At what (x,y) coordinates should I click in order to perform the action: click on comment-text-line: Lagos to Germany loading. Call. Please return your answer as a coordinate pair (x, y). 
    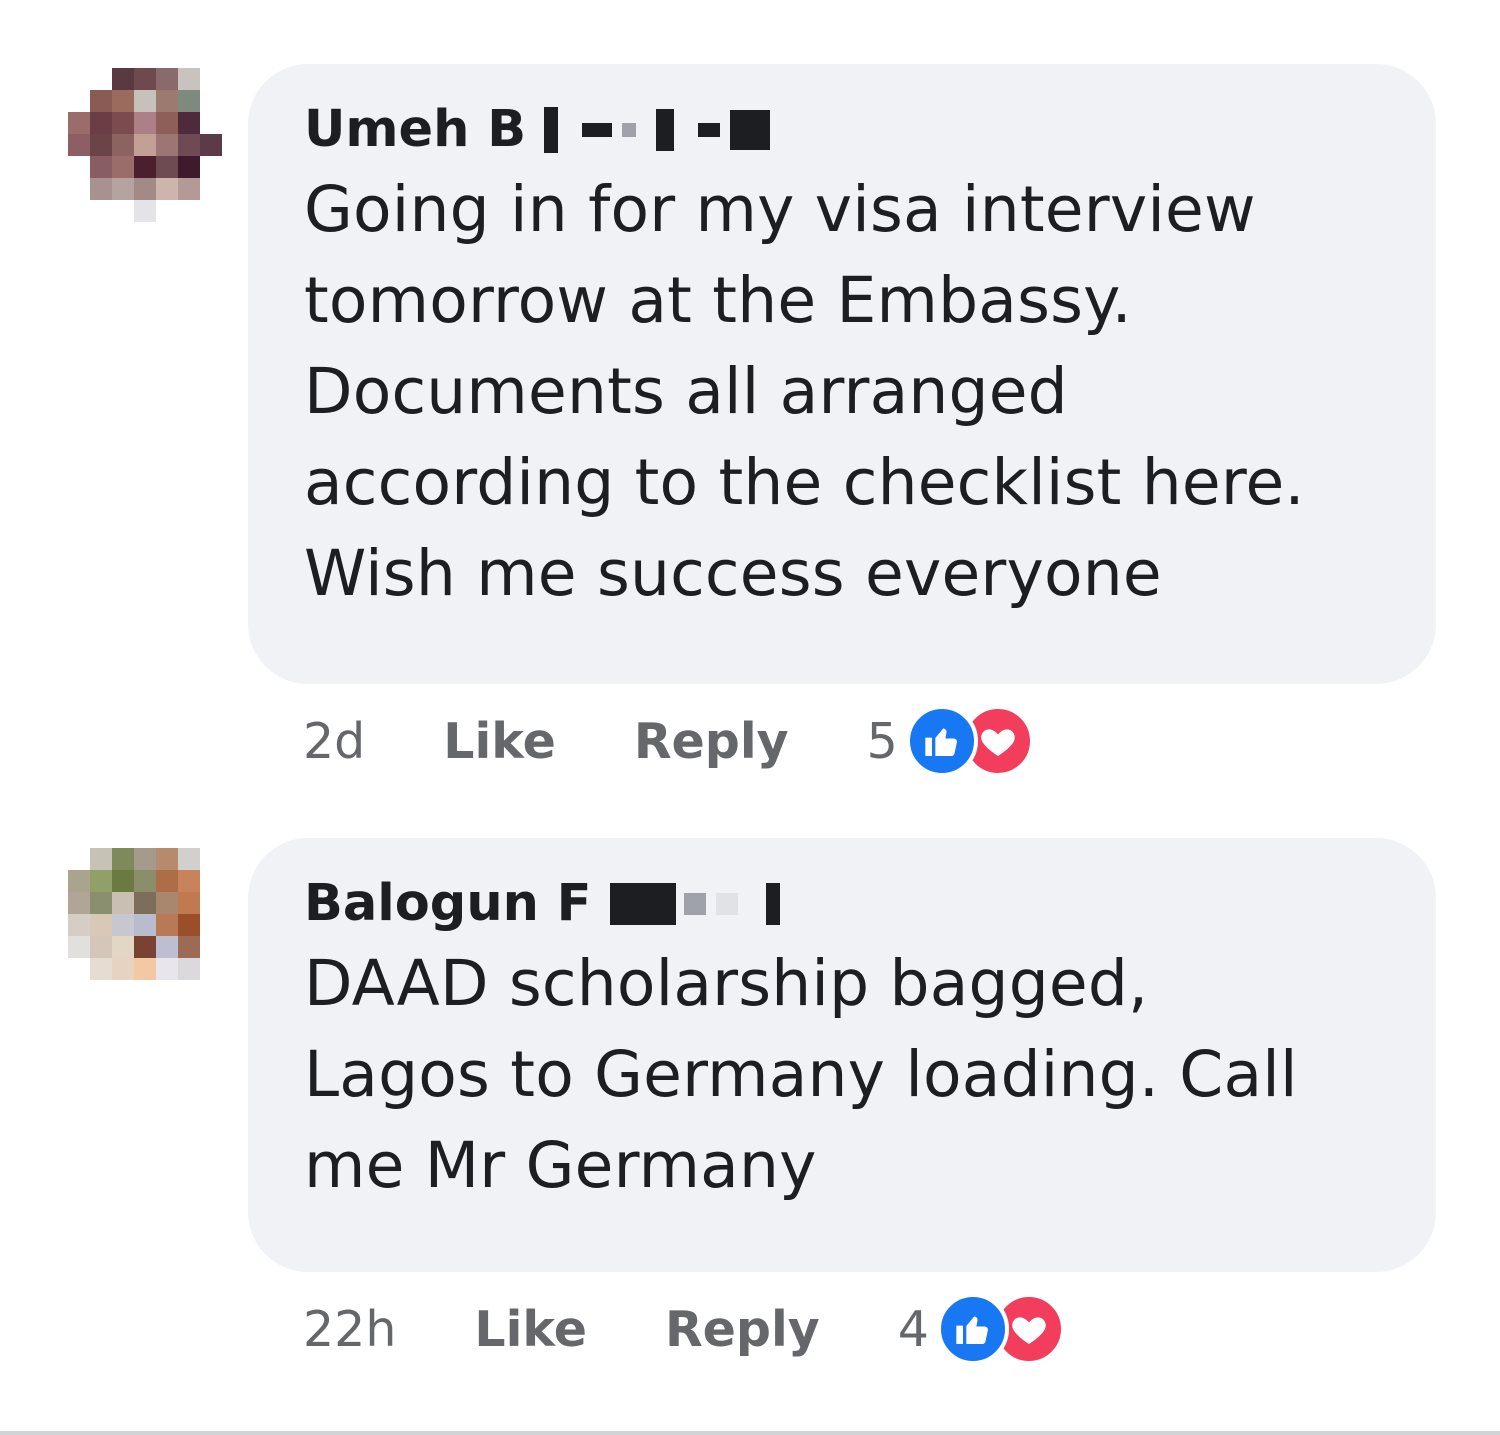
    Looking at the image, I should click on (801, 1074).